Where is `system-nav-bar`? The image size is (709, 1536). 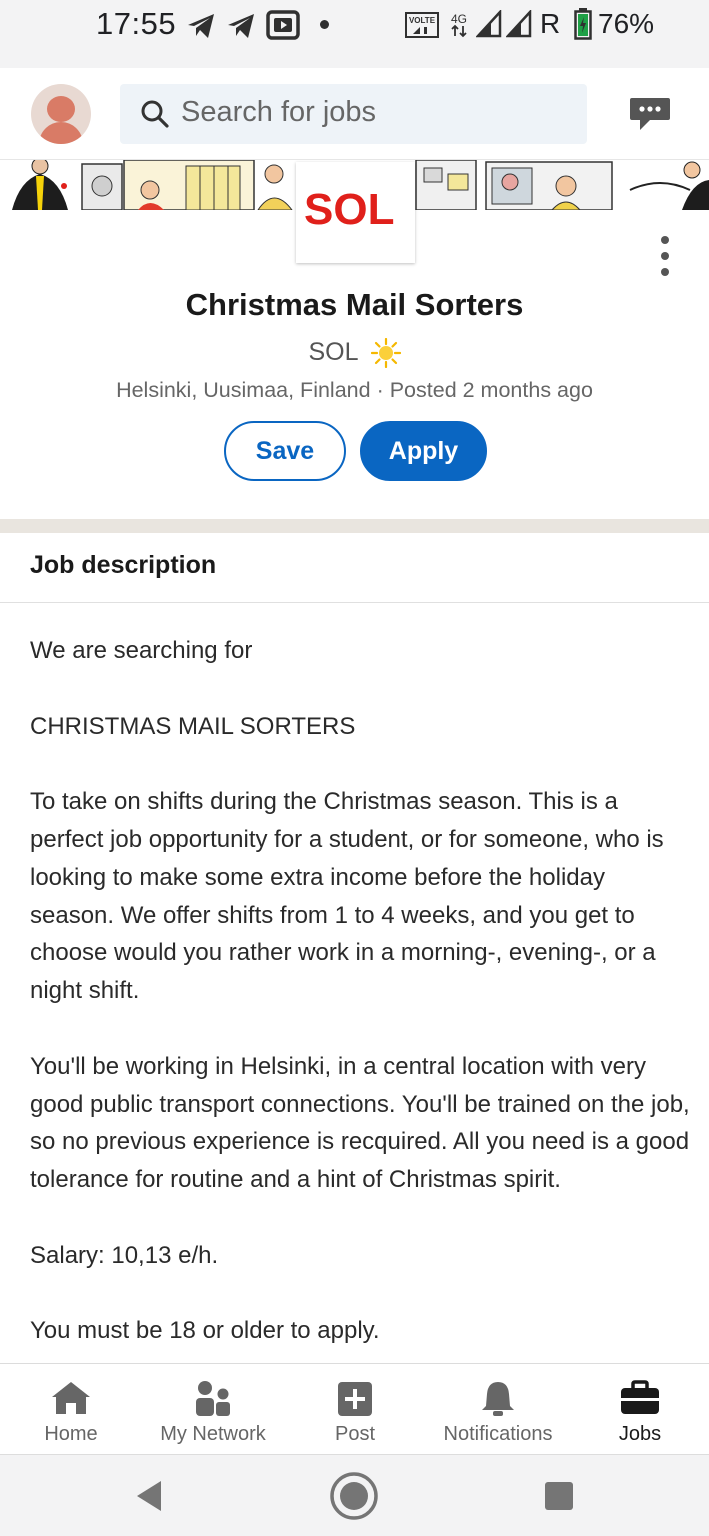 system-nav-bar is located at coordinates (354, 1495).